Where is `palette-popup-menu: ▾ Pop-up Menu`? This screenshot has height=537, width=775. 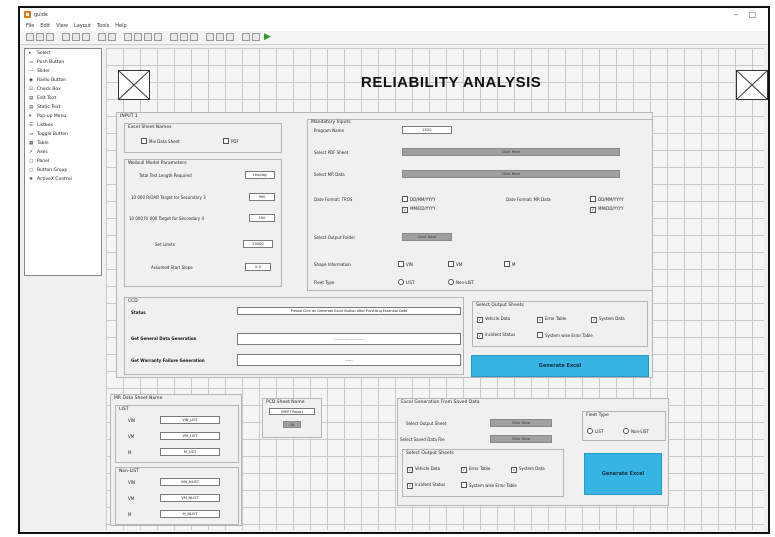 palette-popup-menu: ▾ Pop-up Menu is located at coordinates (63, 116).